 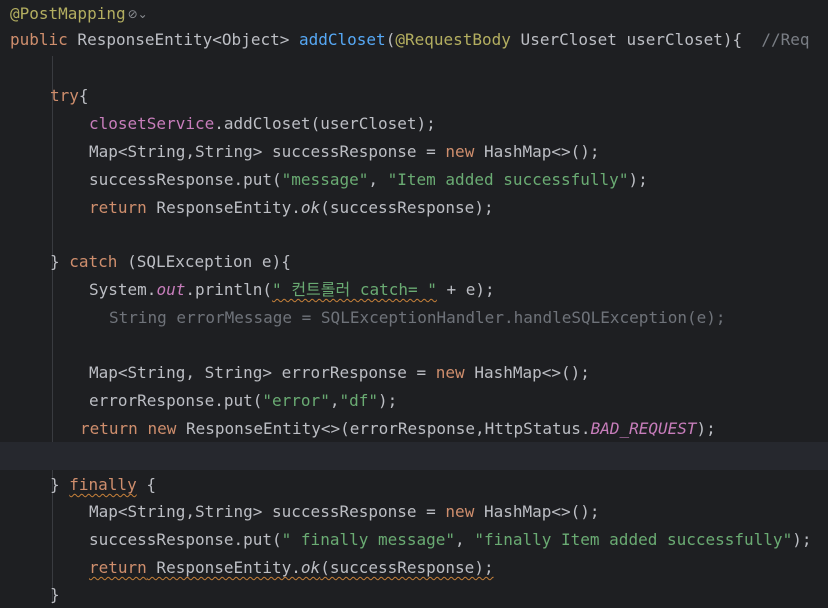 I want to click on code-line-5: closetService.addCloset(userCloset);, so click(x=458, y=124).